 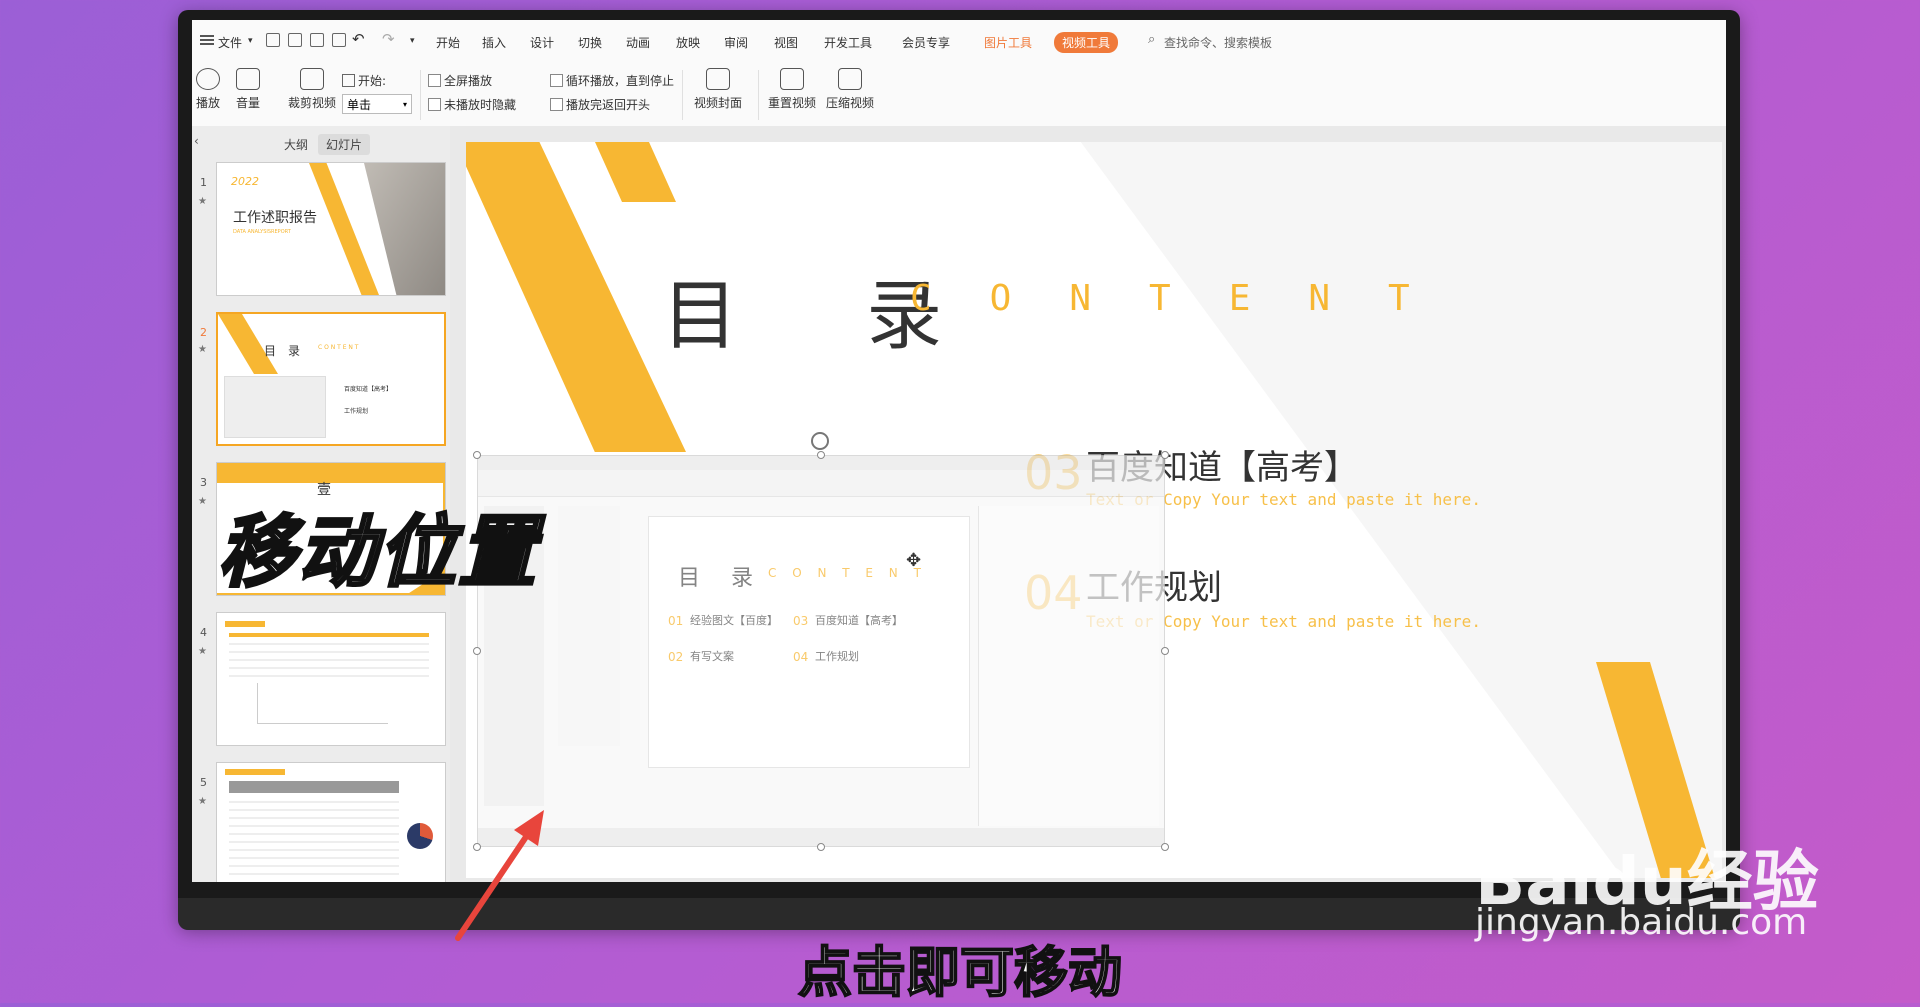 What do you see at coordinates (821, 483) in the screenshot?
I see `embedded-ribbon` at bounding box center [821, 483].